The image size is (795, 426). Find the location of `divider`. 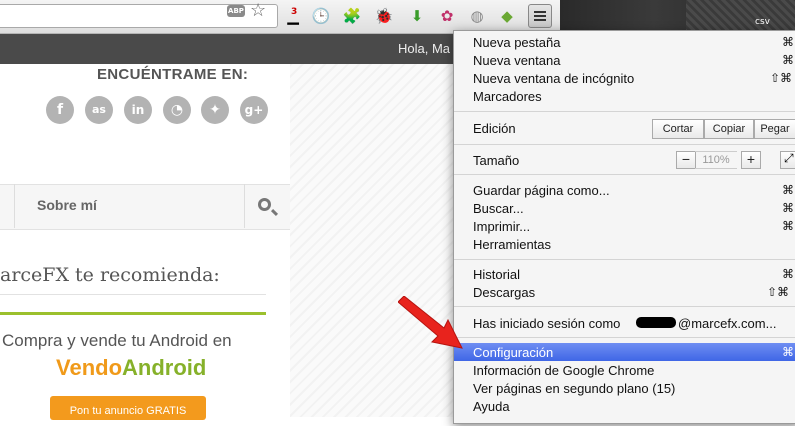

divider is located at coordinates (133, 294).